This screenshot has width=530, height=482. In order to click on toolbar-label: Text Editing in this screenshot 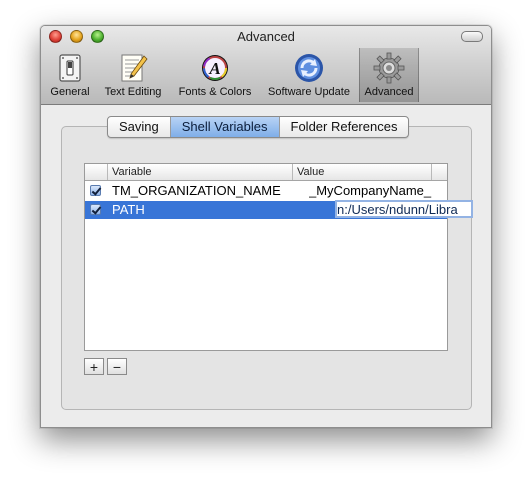, I will do `click(133, 92)`.